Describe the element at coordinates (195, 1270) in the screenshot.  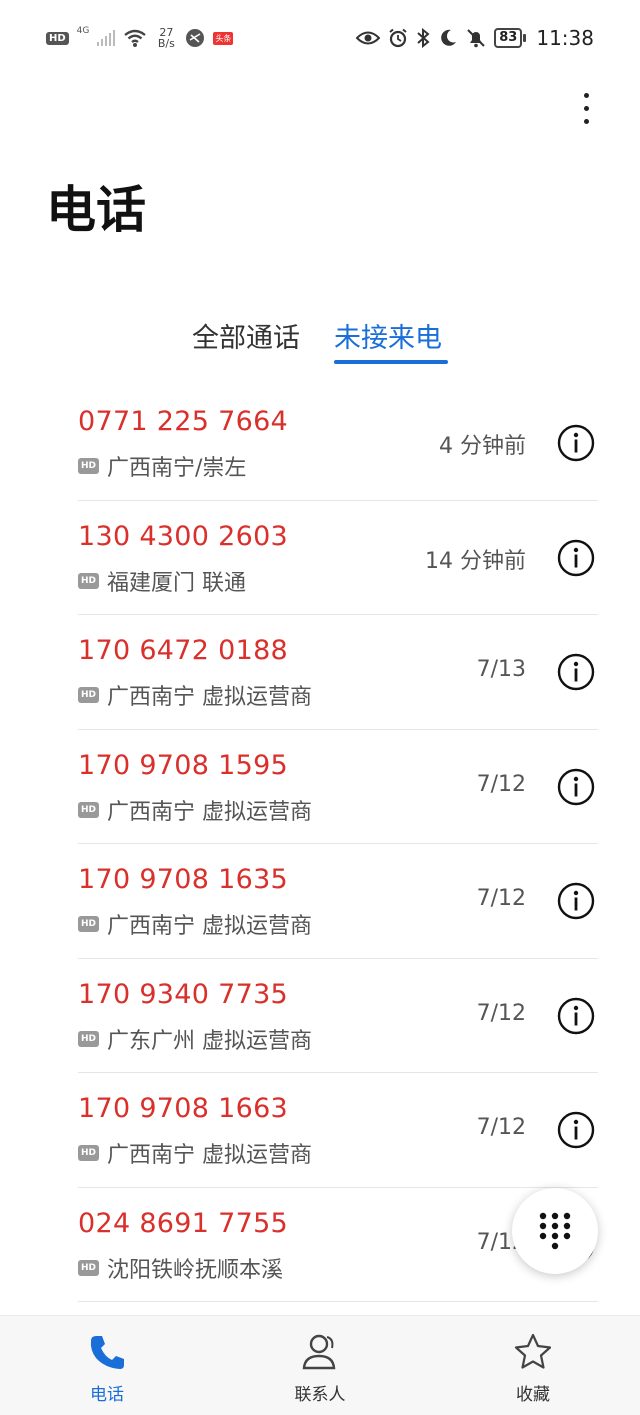
I see `caller-location: 沈阳铁岭抚顺本溪` at that location.